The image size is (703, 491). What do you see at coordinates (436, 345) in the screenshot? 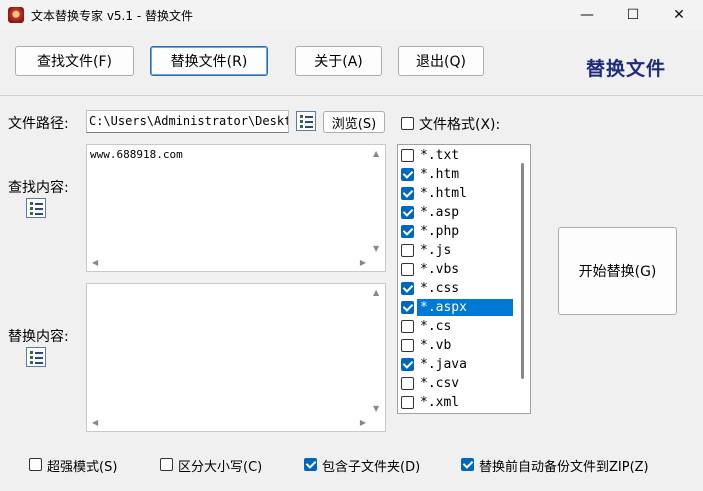
I see `format-item-label: *.vb` at bounding box center [436, 345].